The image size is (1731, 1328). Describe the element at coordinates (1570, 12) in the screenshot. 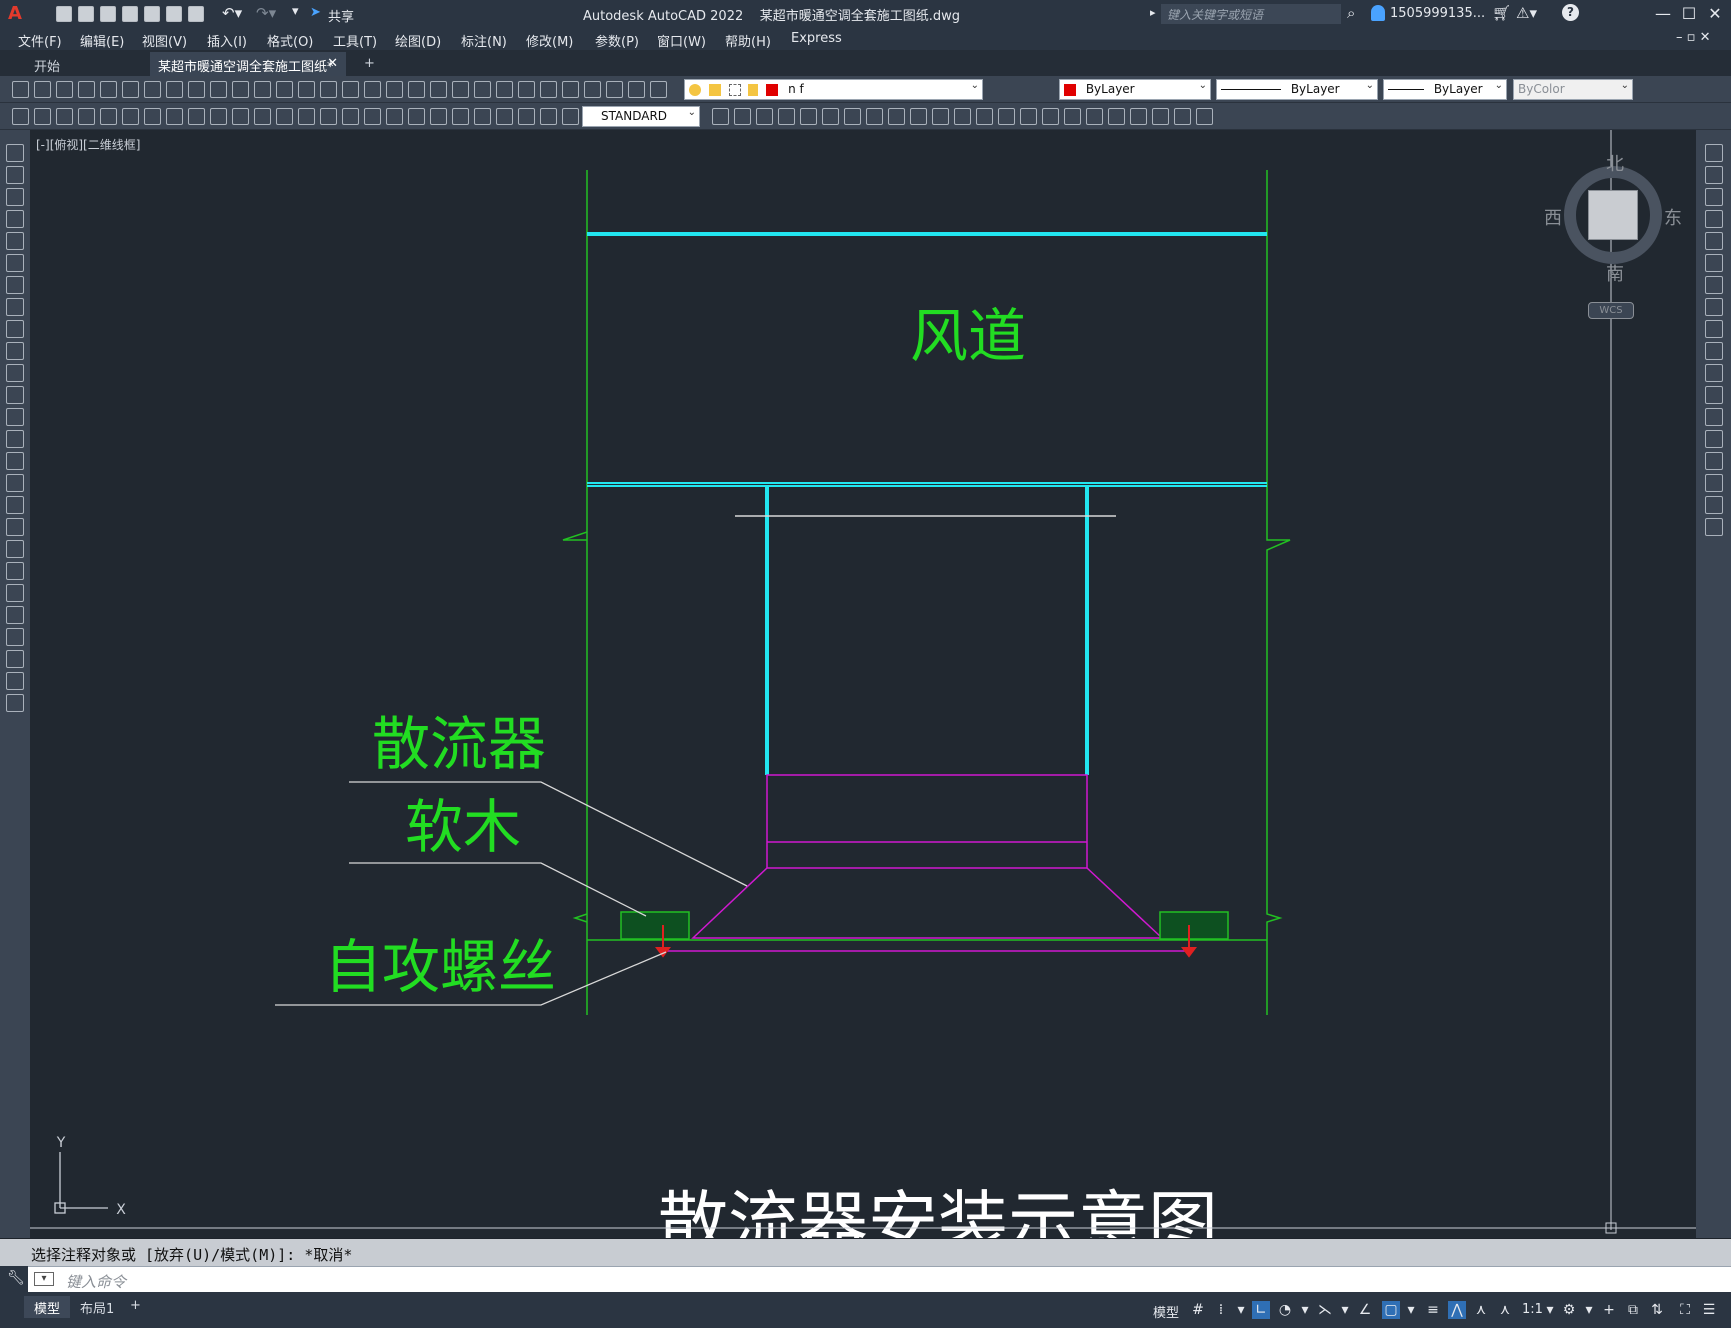

I see `help-icon: ?` at that location.